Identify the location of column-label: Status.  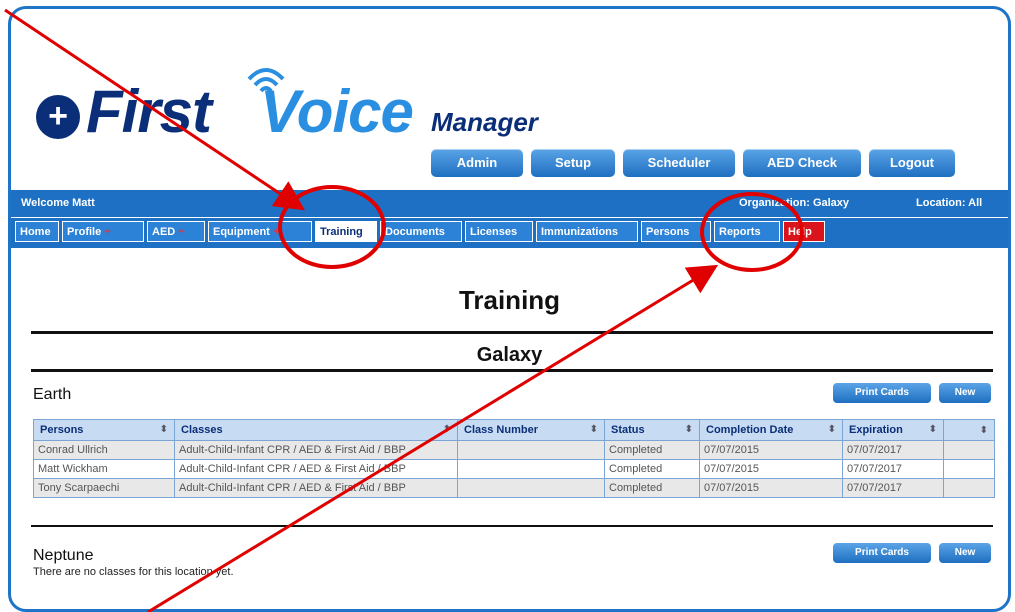
(628, 430).